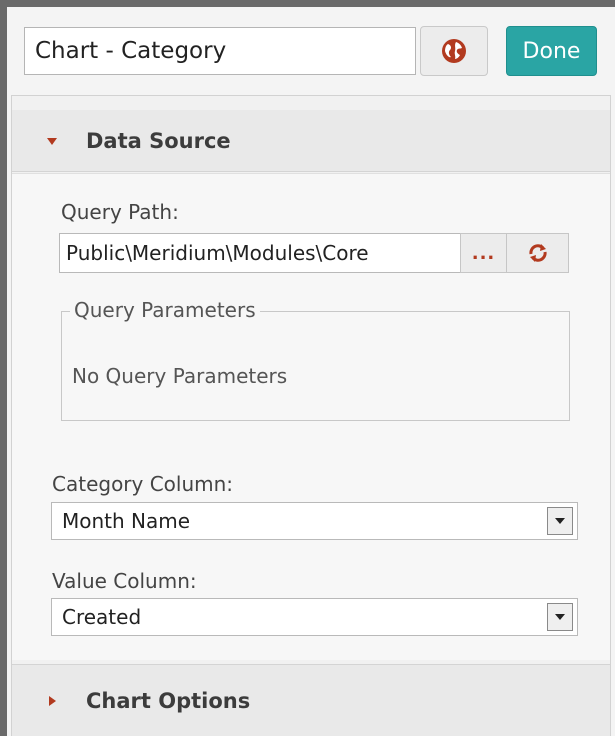  I want to click on category-column-select: Month Name, so click(314, 521).